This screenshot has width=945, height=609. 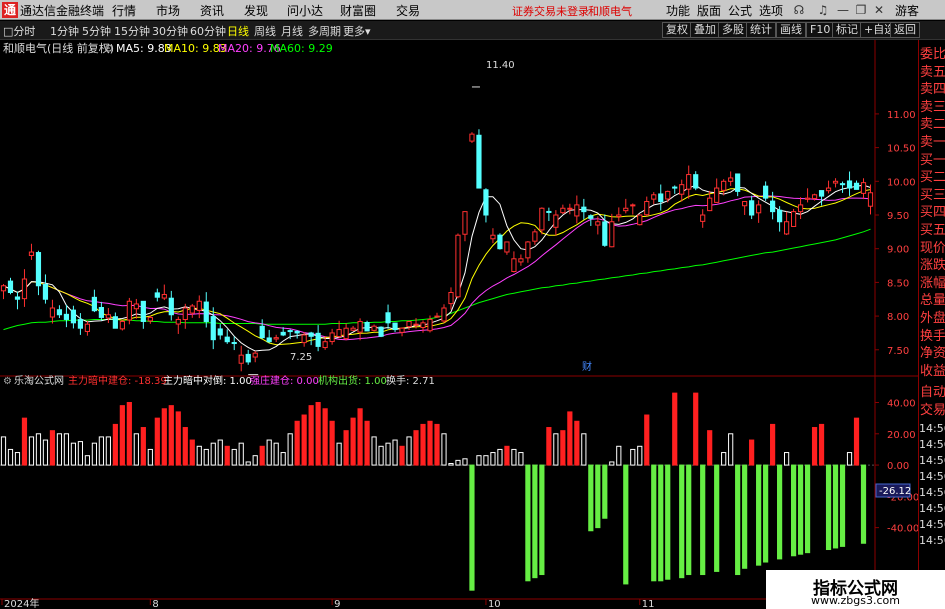 What do you see at coordinates (168, 10) in the screenshot?
I see `menu-shichang: 市场` at bounding box center [168, 10].